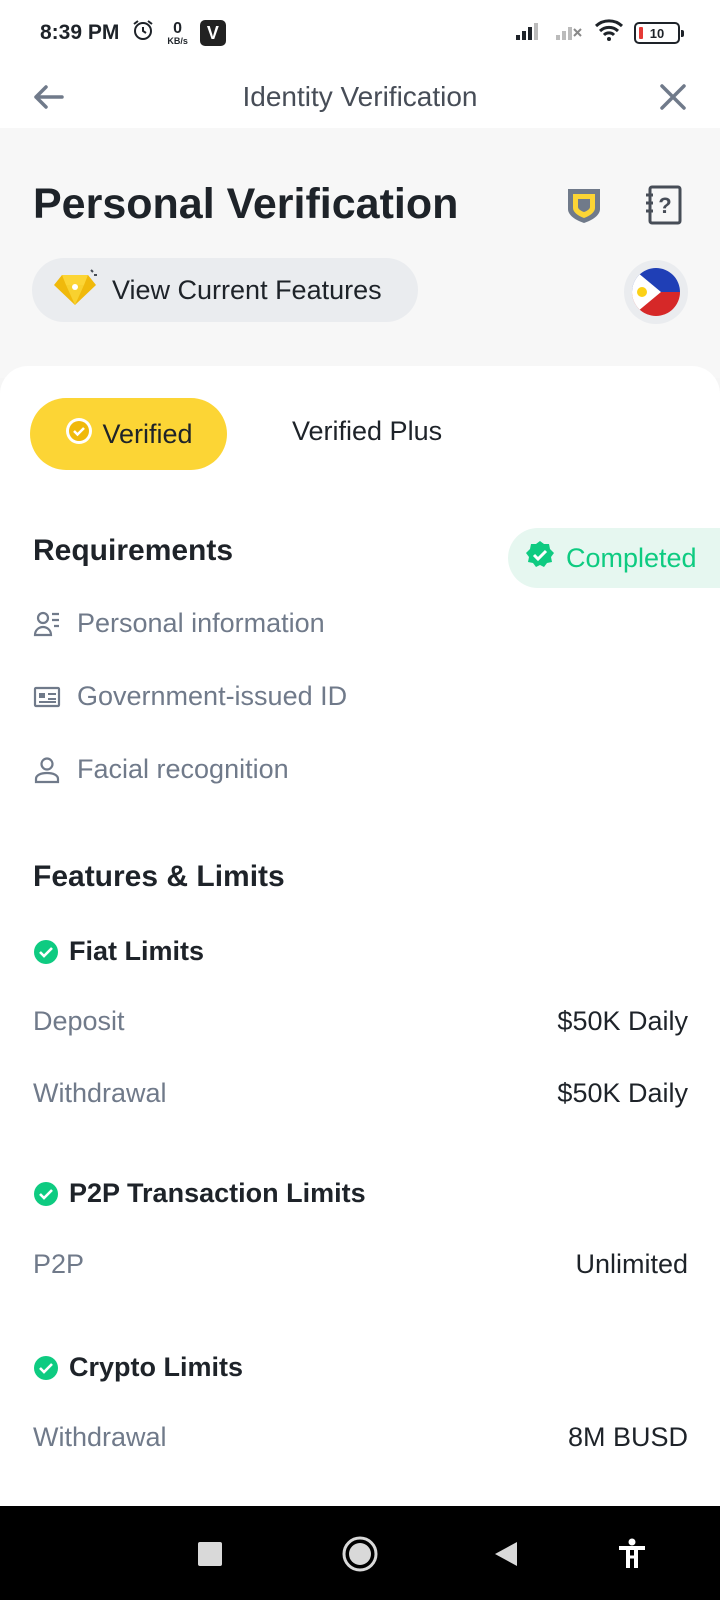 The width and height of the screenshot is (720, 1600). What do you see at coordinates (529, 33) in the screenshot?
I see `signal-icon` at bounding box center [529, 33].